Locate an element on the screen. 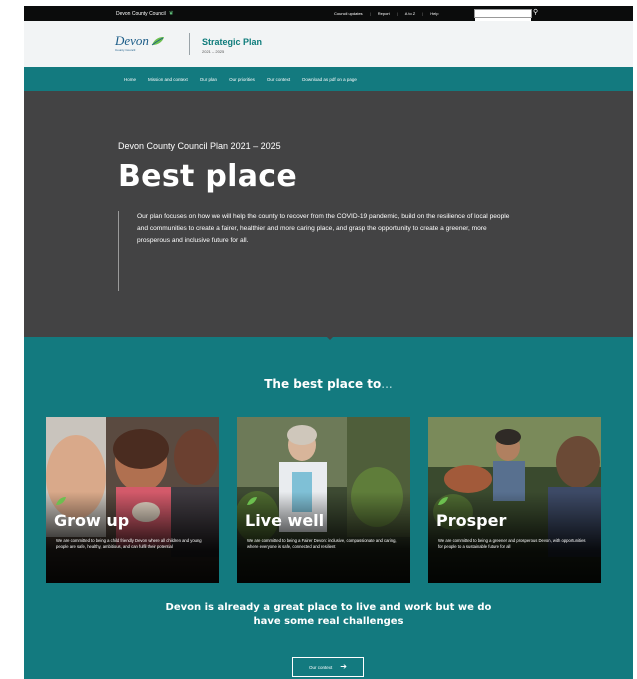 The image size is (637, 679). utility-links: Council updates | Report | A to Z | Help is located at coordinates (386, 13).